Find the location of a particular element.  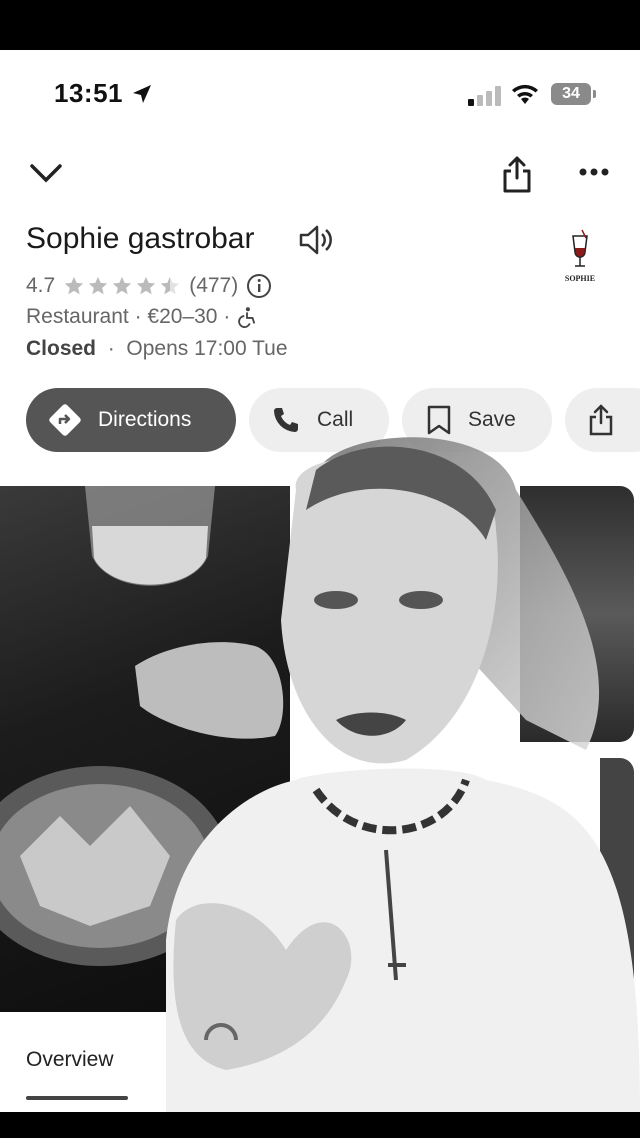

hours-row: Closed · Opens 17:00 Tue is located at coordinates (157, 349).